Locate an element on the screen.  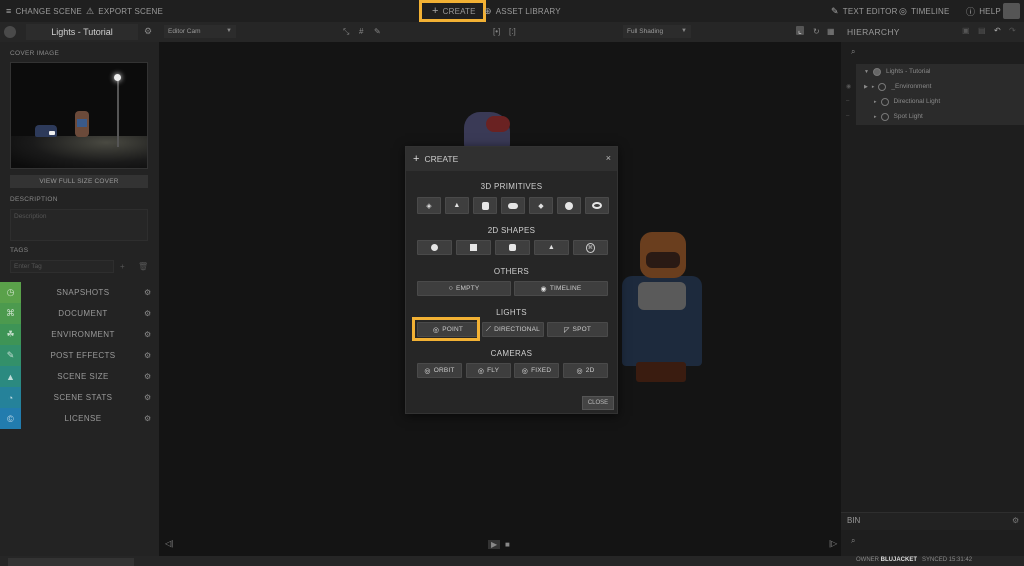
rounded-square-button is located at coordinates (512, 247).